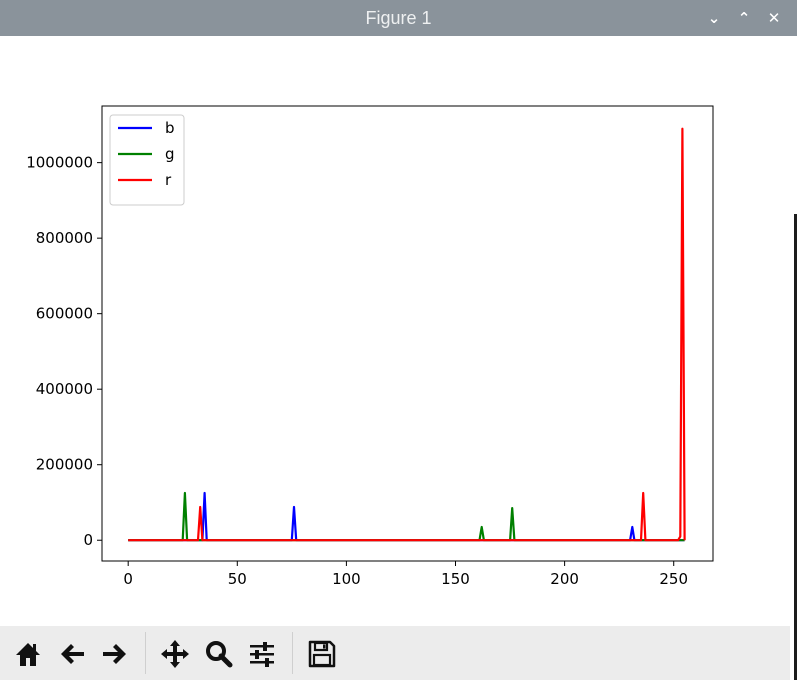 This screenshot has height=680, width=797. Describe the element at coordinates (455, 579) in the screenshot. I see `x-tick-label: 150` at that location.